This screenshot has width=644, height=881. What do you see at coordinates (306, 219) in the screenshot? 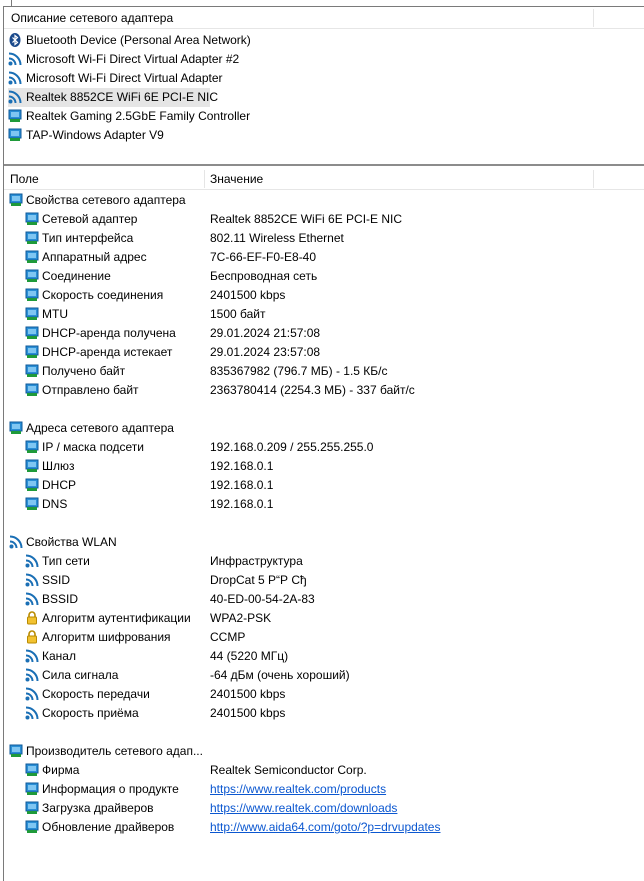
I see `field-value: Realtek 8852CE WiFi 6E PCI-E NIC` at bounding box center [306, 219].